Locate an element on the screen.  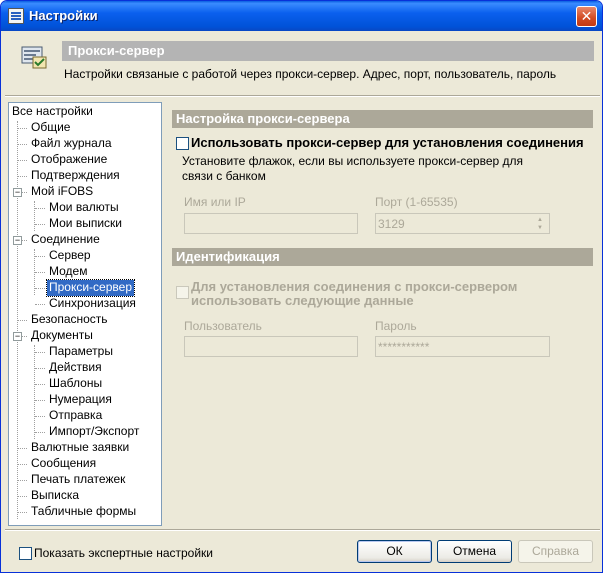
ident-section-header: Идентификация is located at coordinates (382, 257).